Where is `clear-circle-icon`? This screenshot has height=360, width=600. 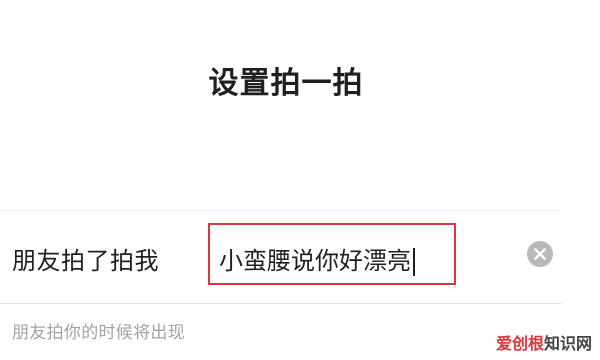
clear-circle-icon is located at coordinates (540, 254).